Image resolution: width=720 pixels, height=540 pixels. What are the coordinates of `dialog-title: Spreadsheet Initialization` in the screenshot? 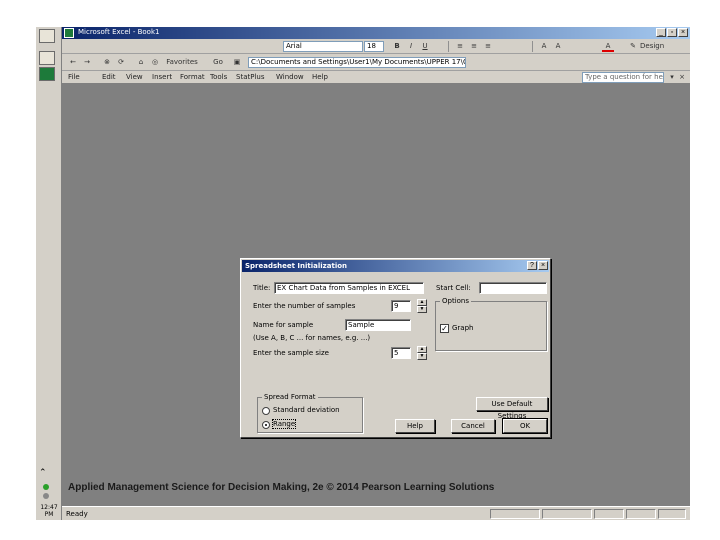 It's located at (296, 266).